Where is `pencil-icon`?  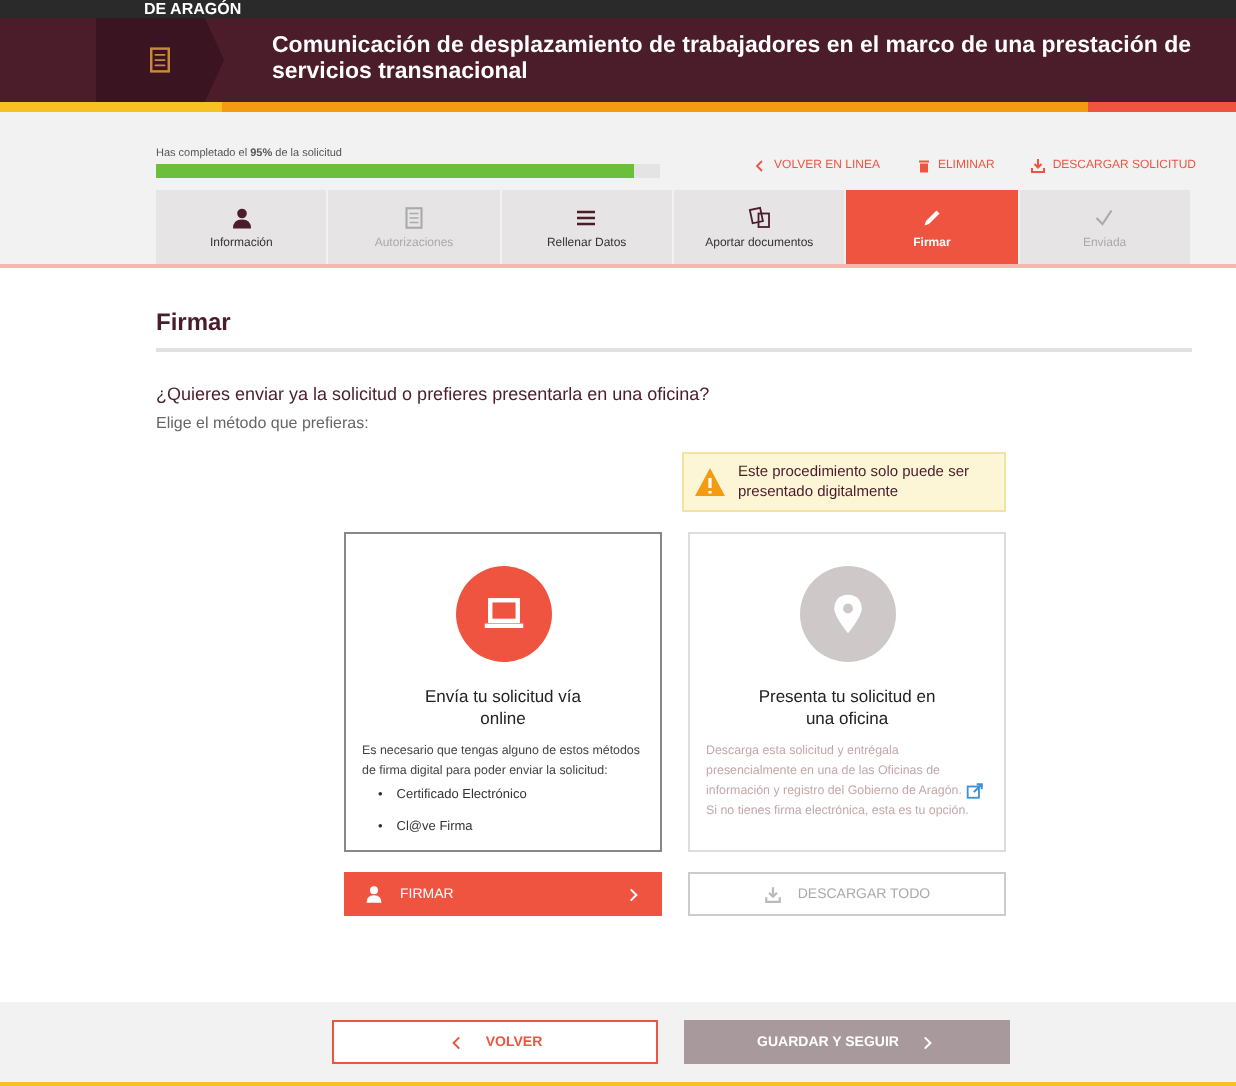 pencil-icon is located at coordinates (931, 217).